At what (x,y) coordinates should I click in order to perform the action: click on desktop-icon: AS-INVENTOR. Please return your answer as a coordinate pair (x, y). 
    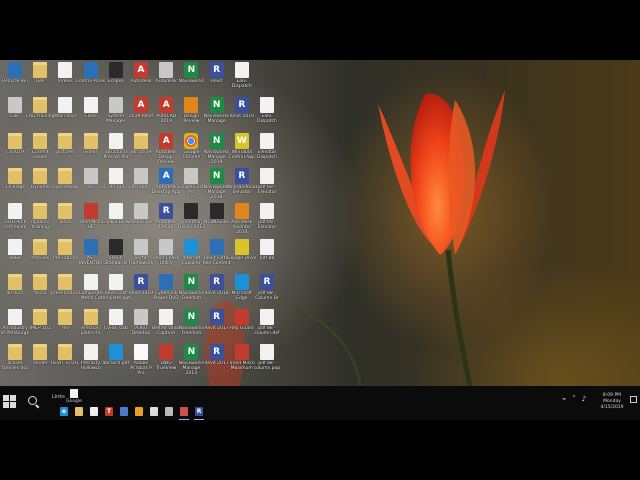
    Looking at the image, I should click on (91, 254).